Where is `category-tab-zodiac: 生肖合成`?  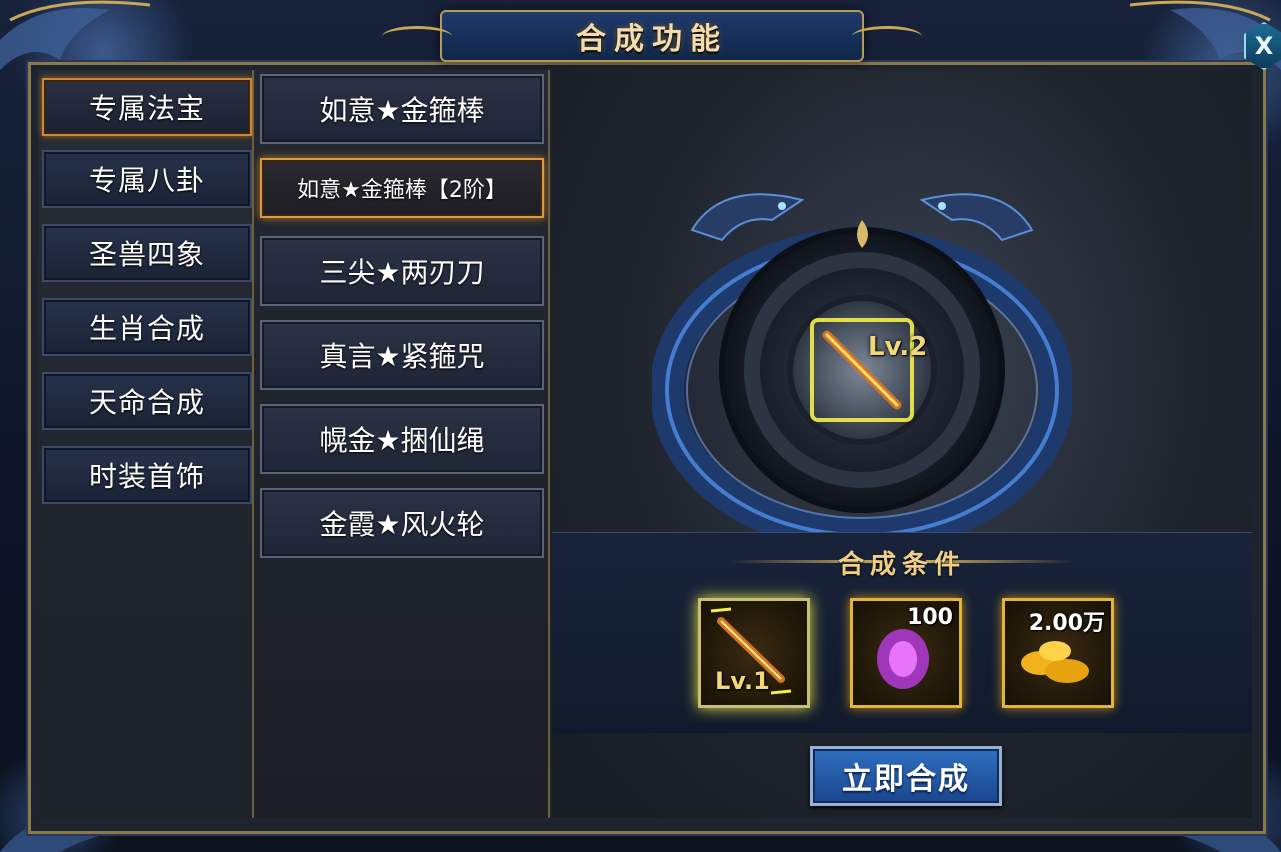
category-tab-zodiac: 生肖合成 is located at coordinates (147, 327).